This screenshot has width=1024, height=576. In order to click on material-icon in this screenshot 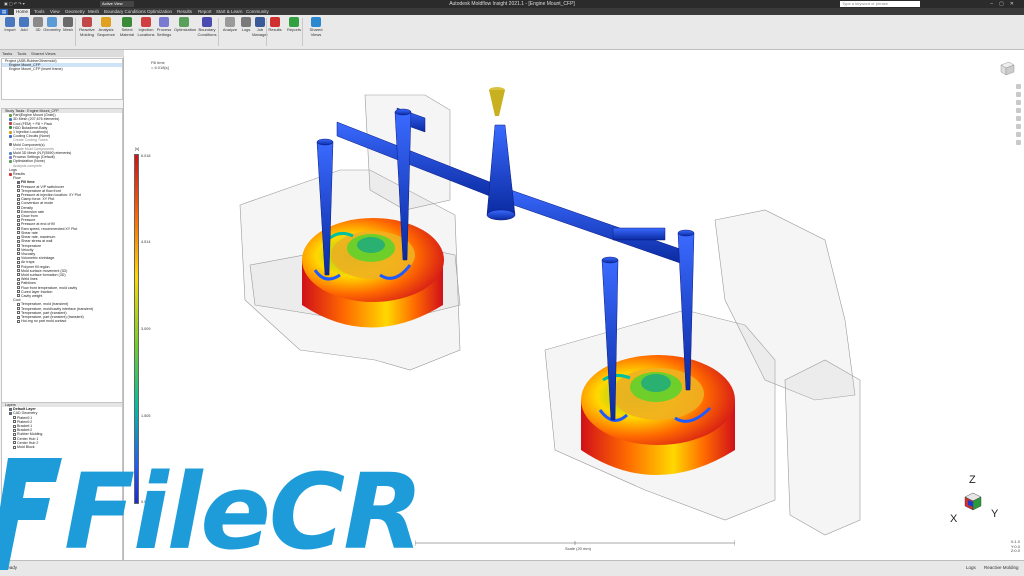, I will do `click(10, 128)`.